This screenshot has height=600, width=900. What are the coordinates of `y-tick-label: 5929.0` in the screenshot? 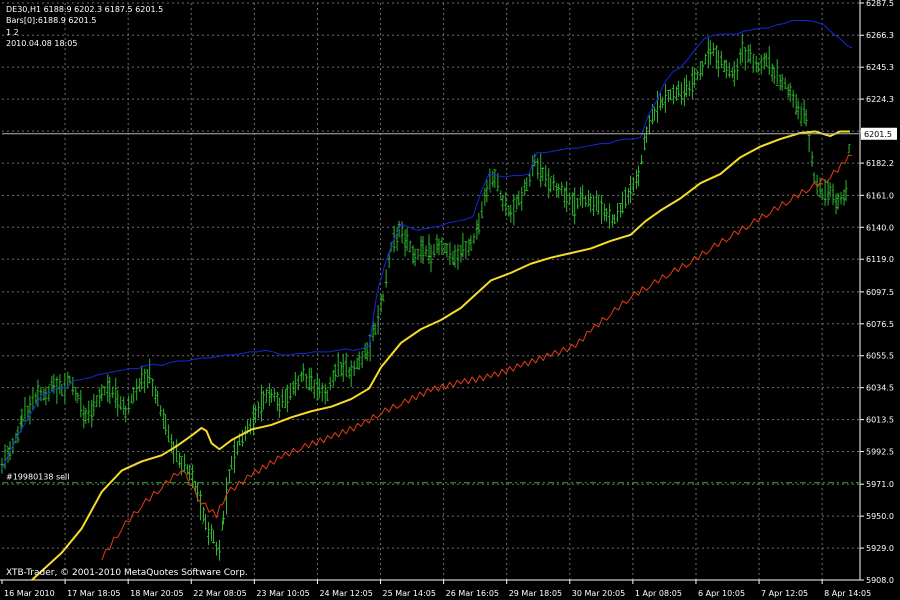 It's located at (880, 548).